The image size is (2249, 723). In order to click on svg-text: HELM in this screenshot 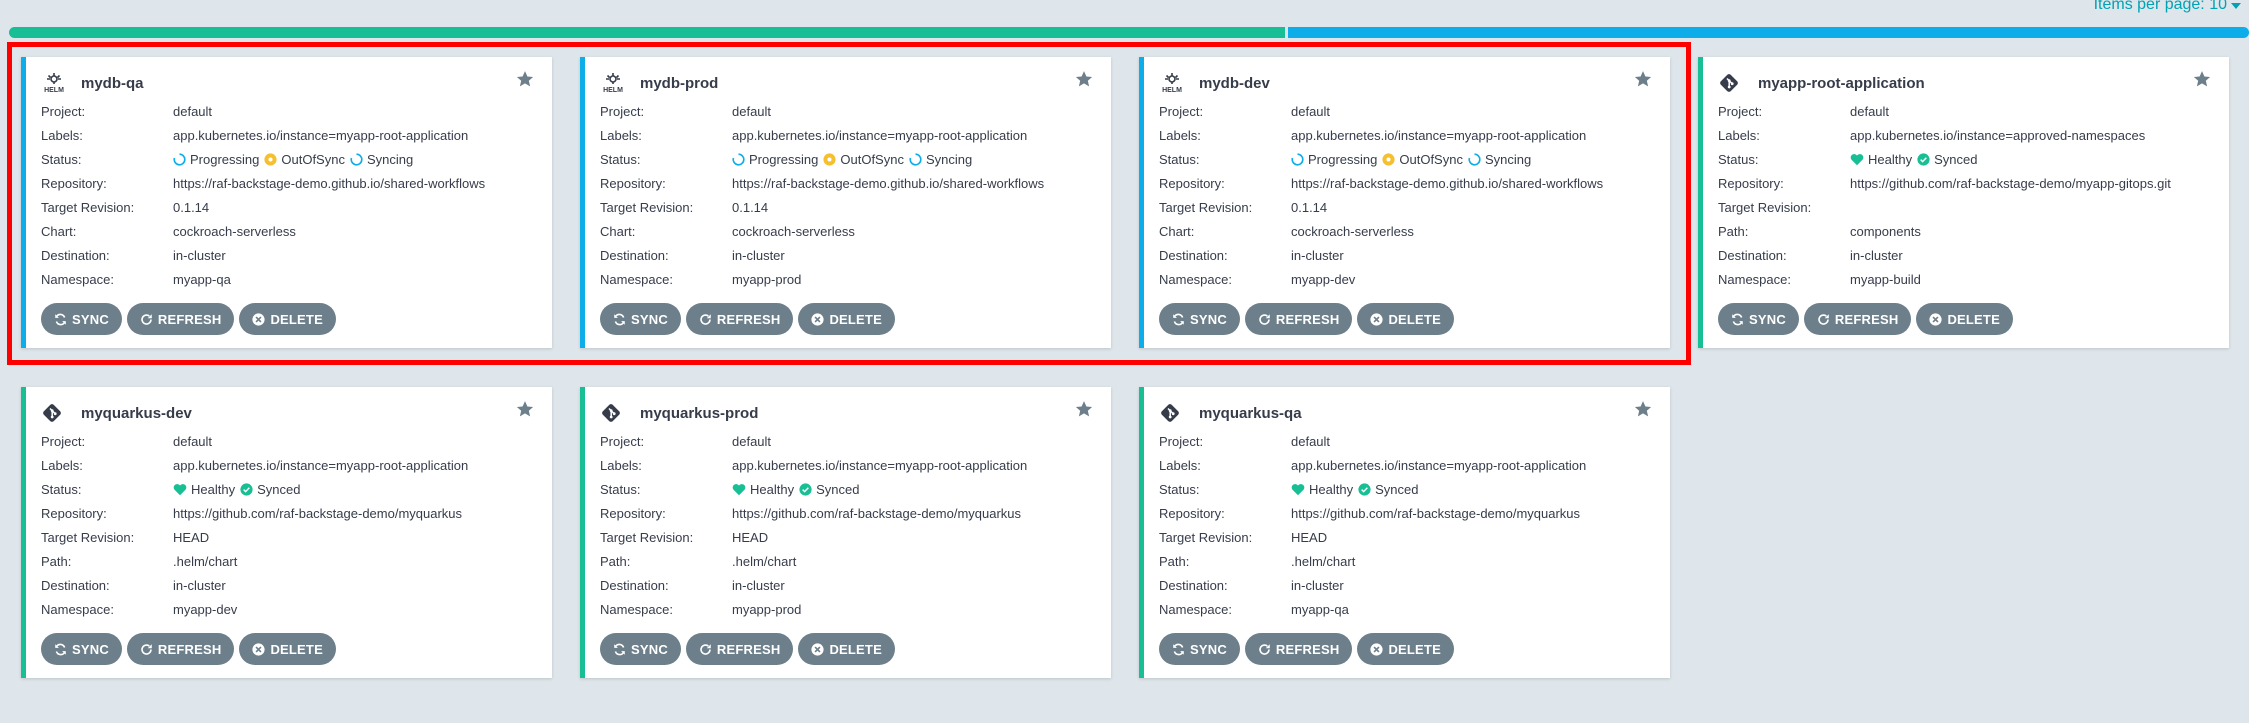, I will do `click(613, 90)`.